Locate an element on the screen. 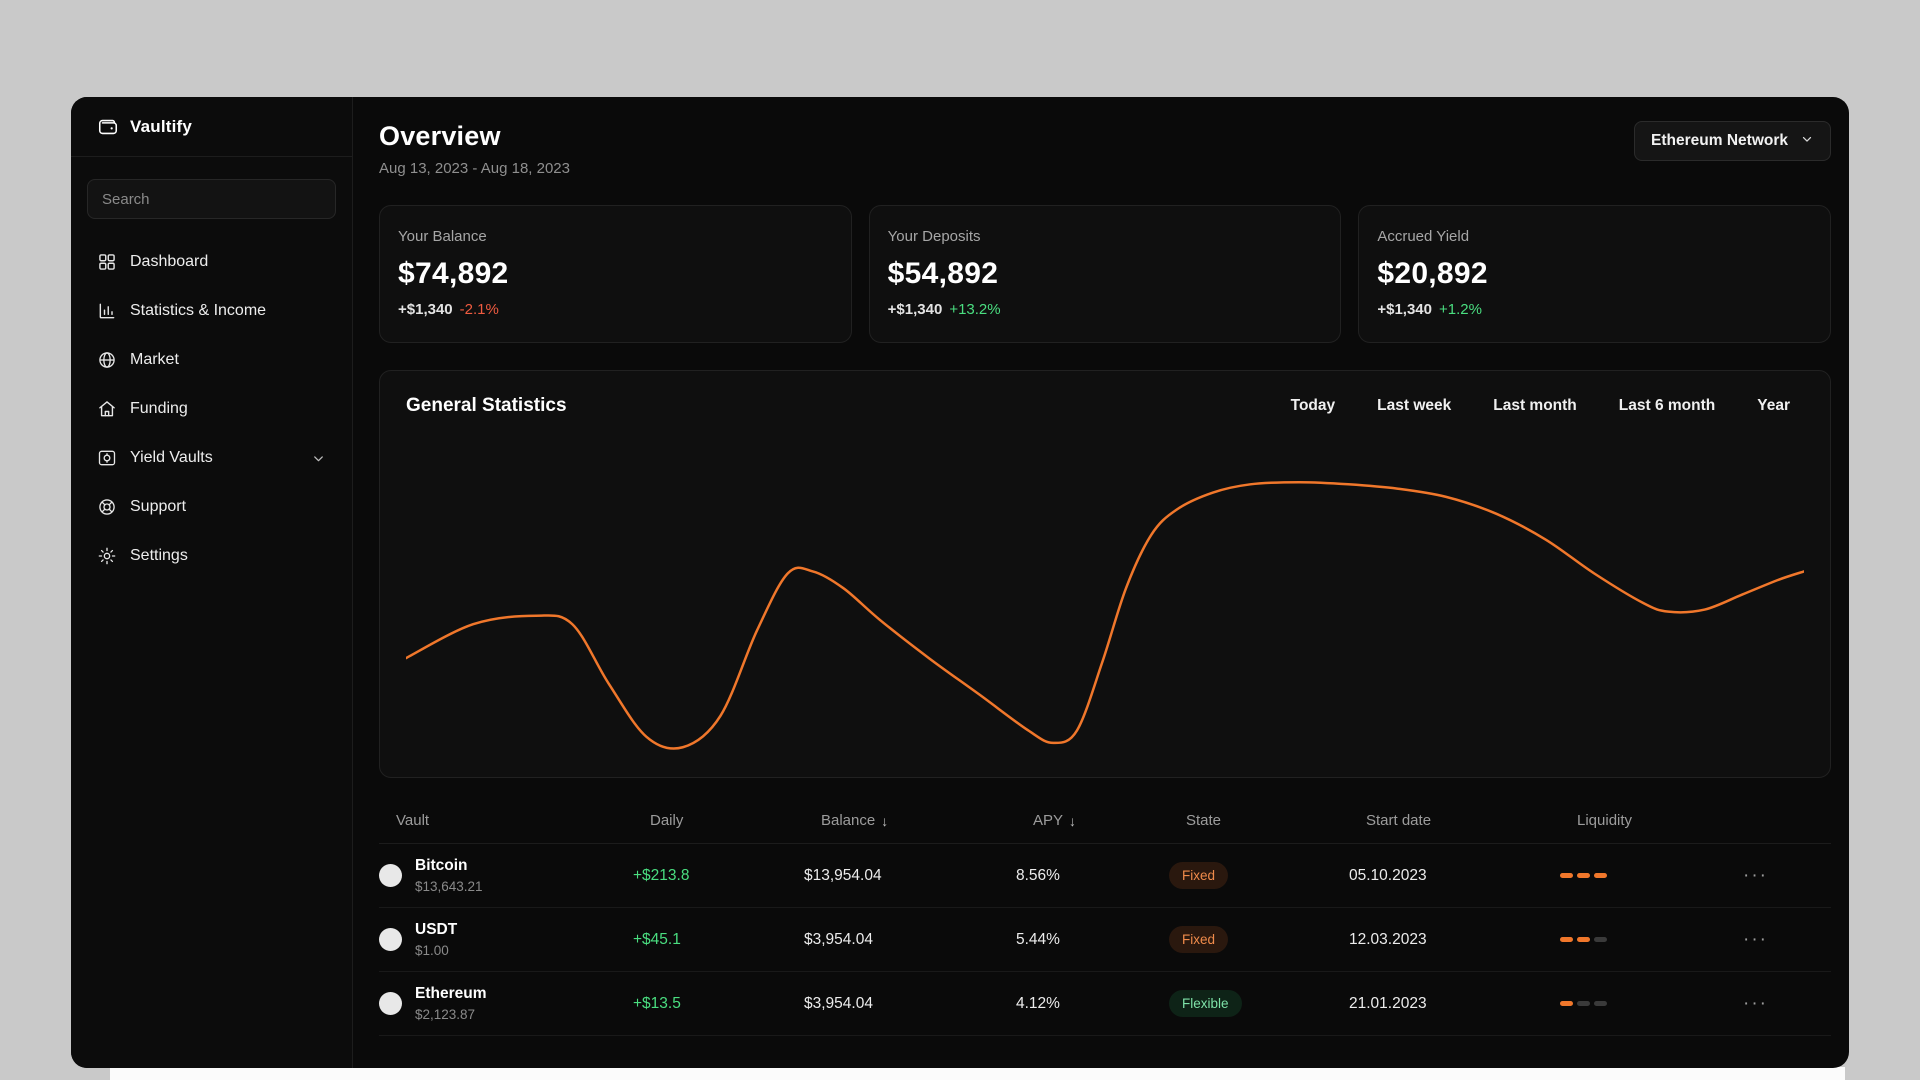 The height and width of the screenshot is (1080, 1920). state-badge: Fixed is located at coordinates (1199, 875).